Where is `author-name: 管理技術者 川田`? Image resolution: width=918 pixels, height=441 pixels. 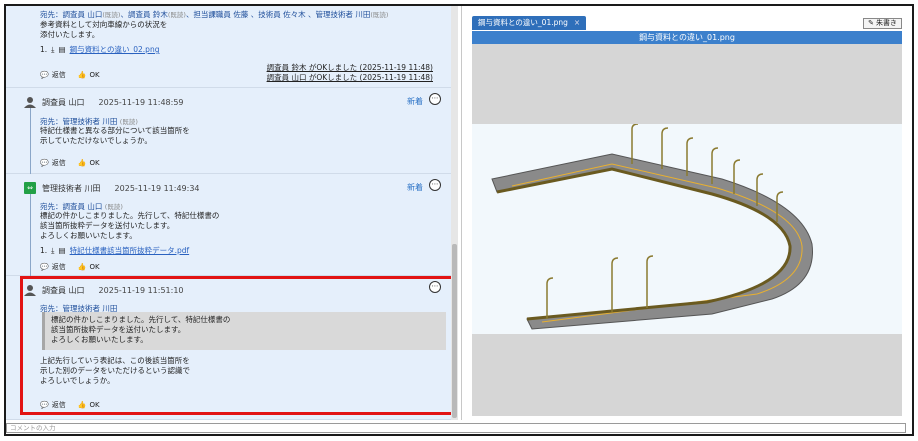
author-name: 管理技術者 川田 is located at coordinates (71, 188).